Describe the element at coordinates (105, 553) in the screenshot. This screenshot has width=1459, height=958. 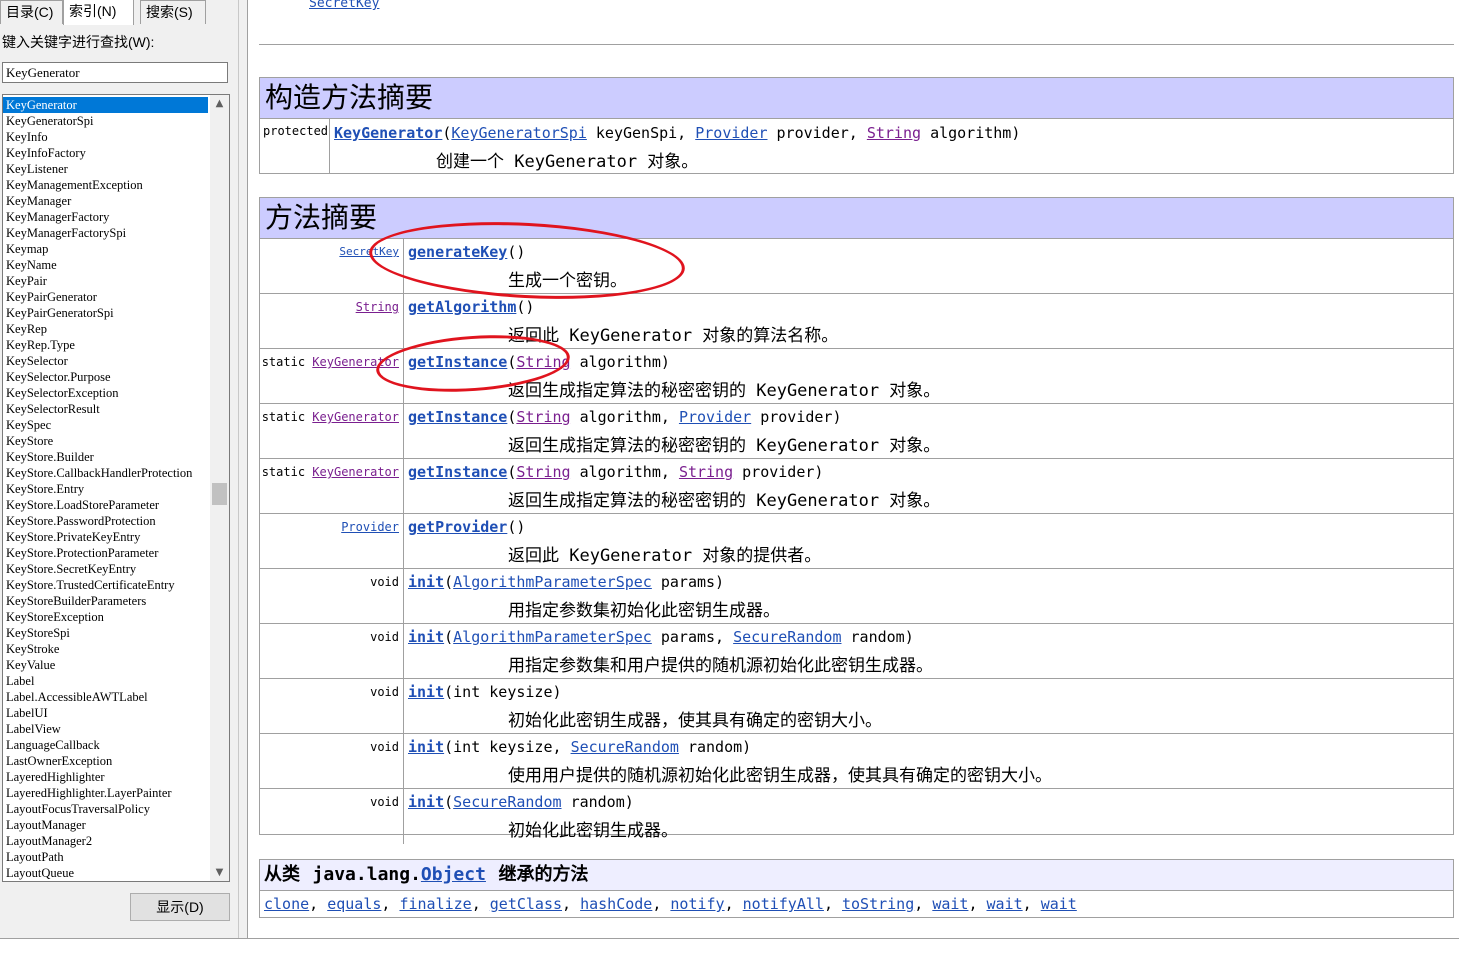
I see `index-list-item: KeyStore.ProtectionParameter` at that location.